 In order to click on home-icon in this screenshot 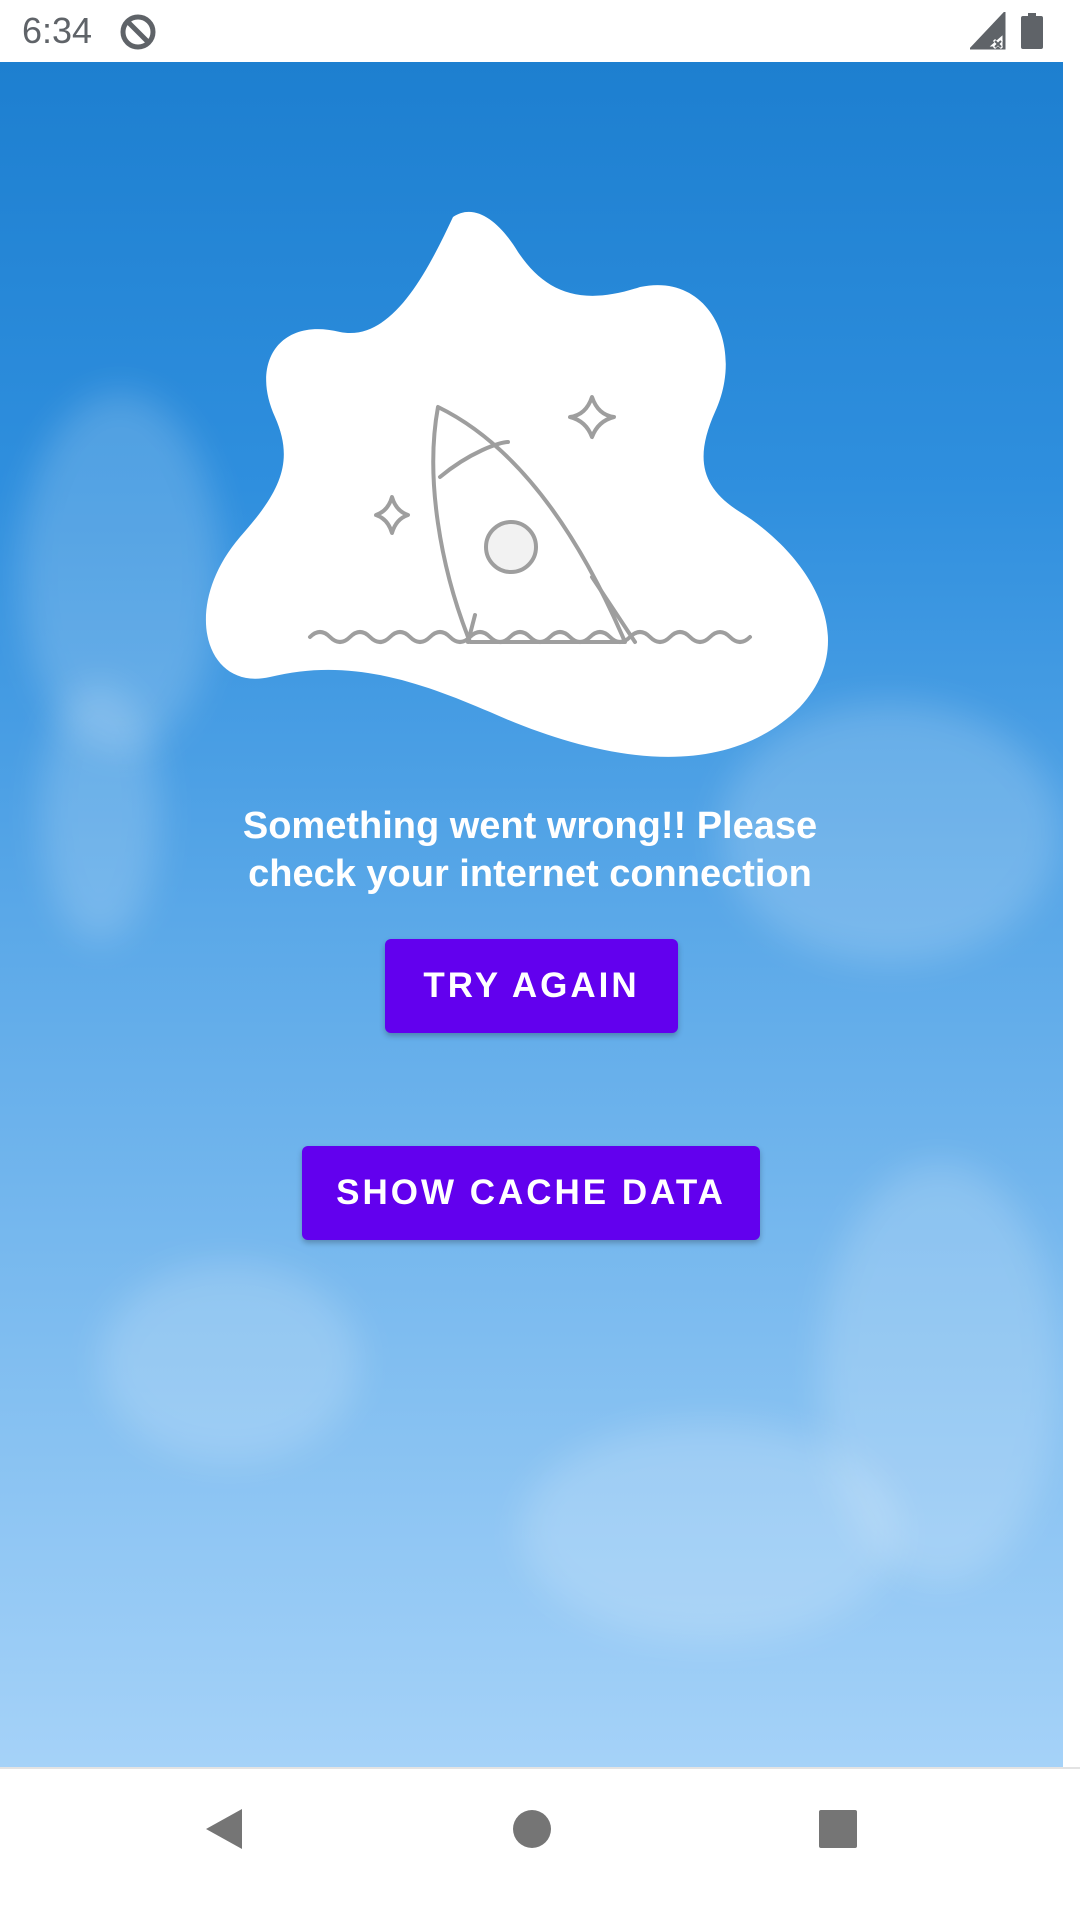, I will do `click(532, 1831)`.